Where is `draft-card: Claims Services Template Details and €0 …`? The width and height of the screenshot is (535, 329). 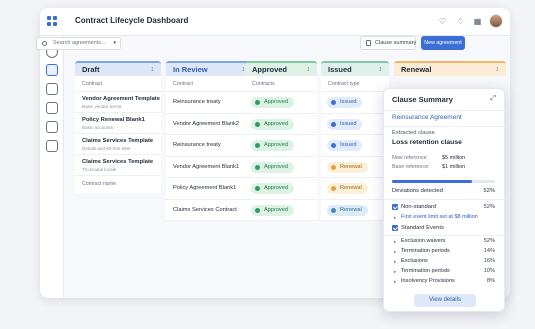
draft-card: Claims Services Template Details and €0 … is located at coordinates (118, 144).